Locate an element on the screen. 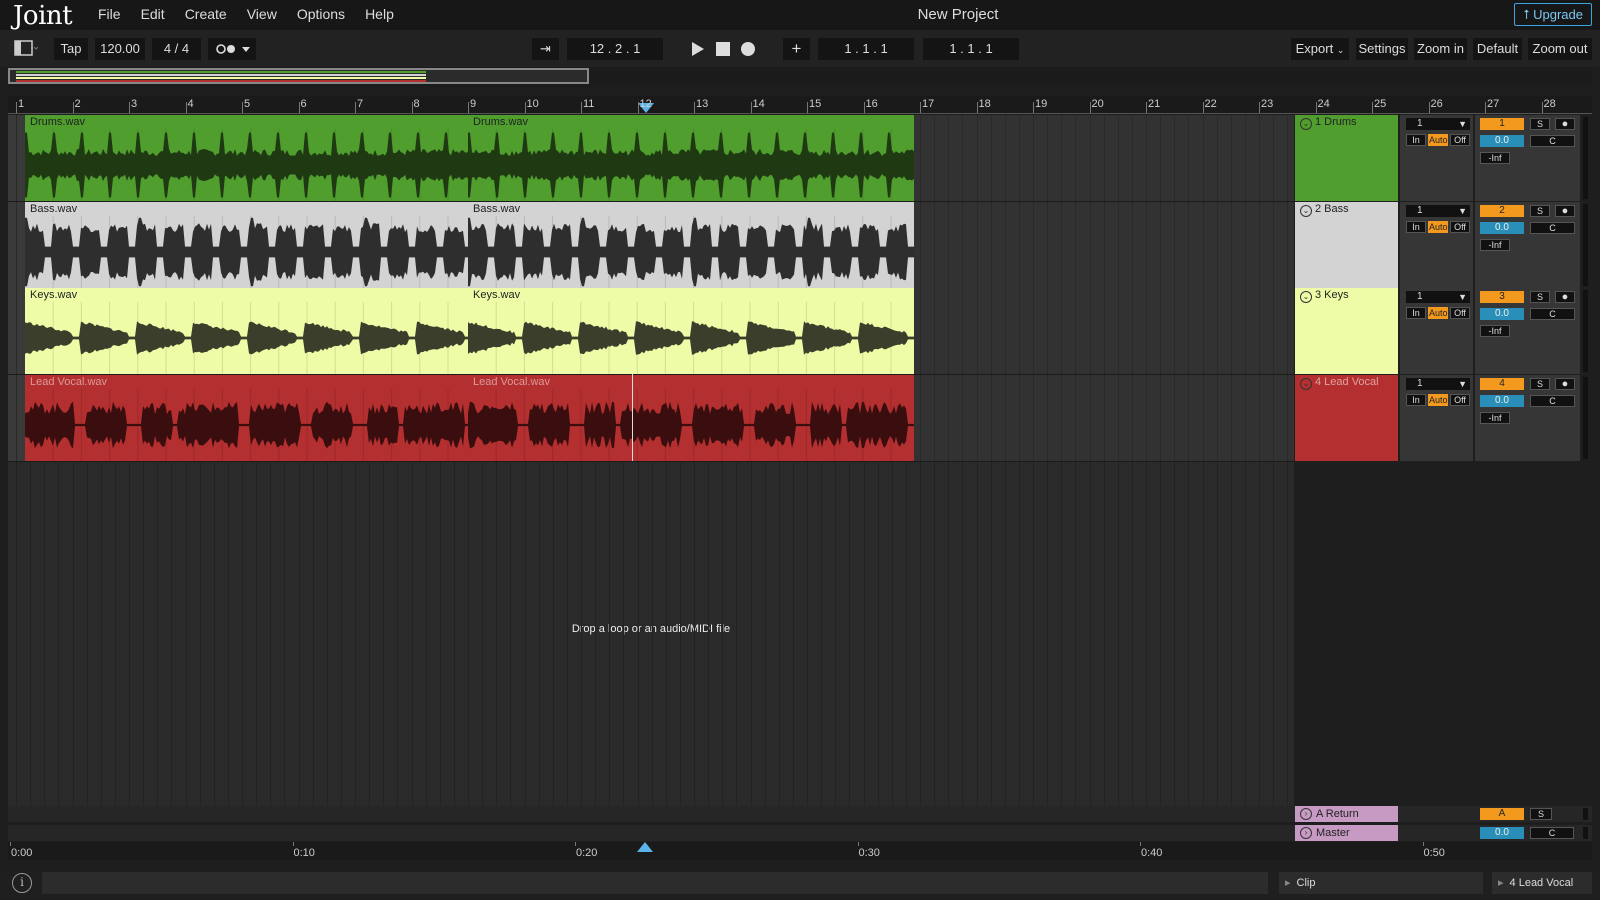  menu-options: Options is located at coordinates (321, 15).